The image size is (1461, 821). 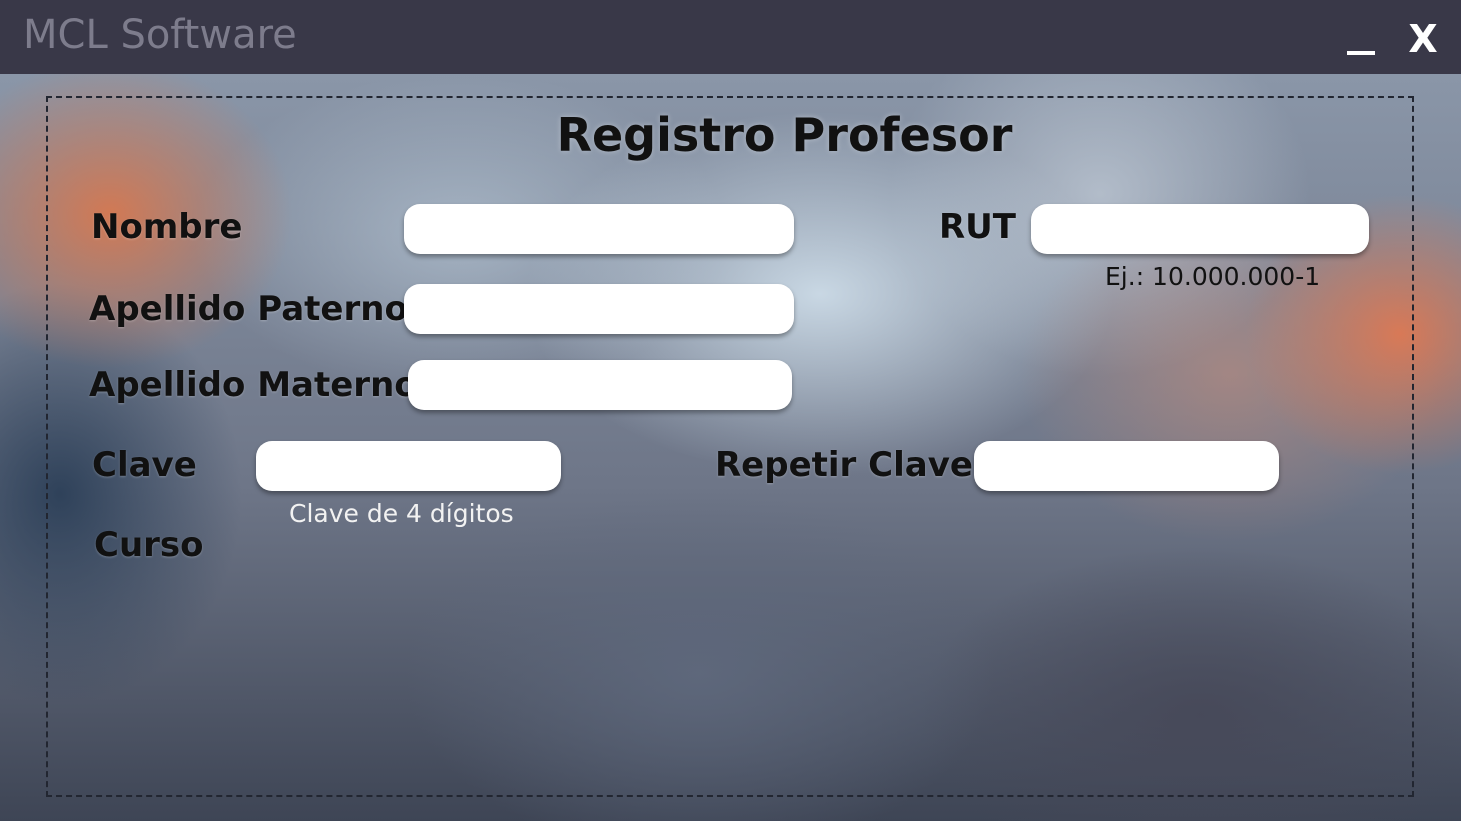 I want to click on clave-label: Clave, so click(x=144, y=465).